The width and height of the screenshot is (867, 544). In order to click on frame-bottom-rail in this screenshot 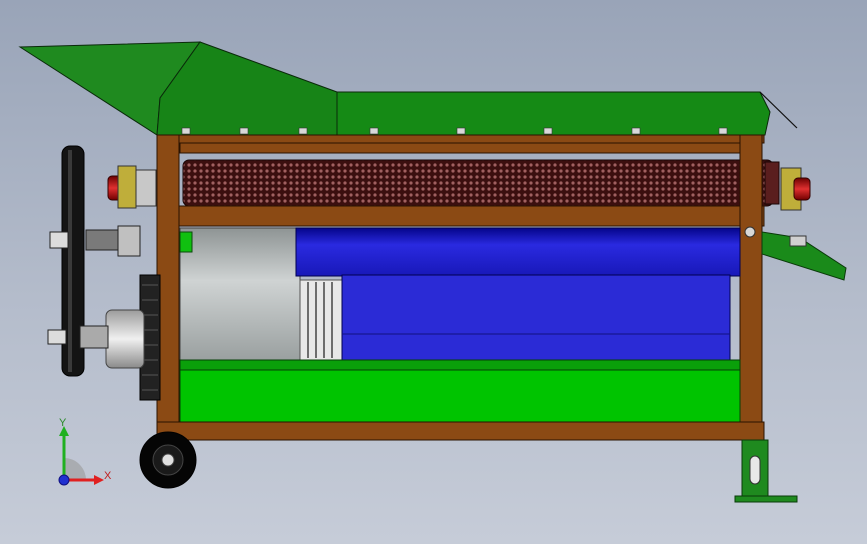, I will do `click(460, 431)`.